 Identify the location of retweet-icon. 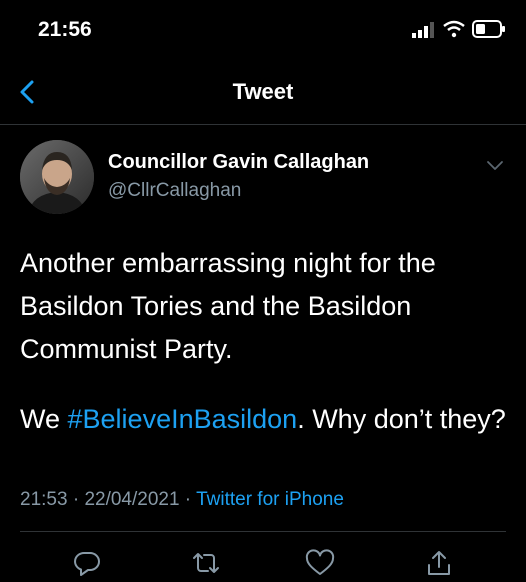
(206, 563).